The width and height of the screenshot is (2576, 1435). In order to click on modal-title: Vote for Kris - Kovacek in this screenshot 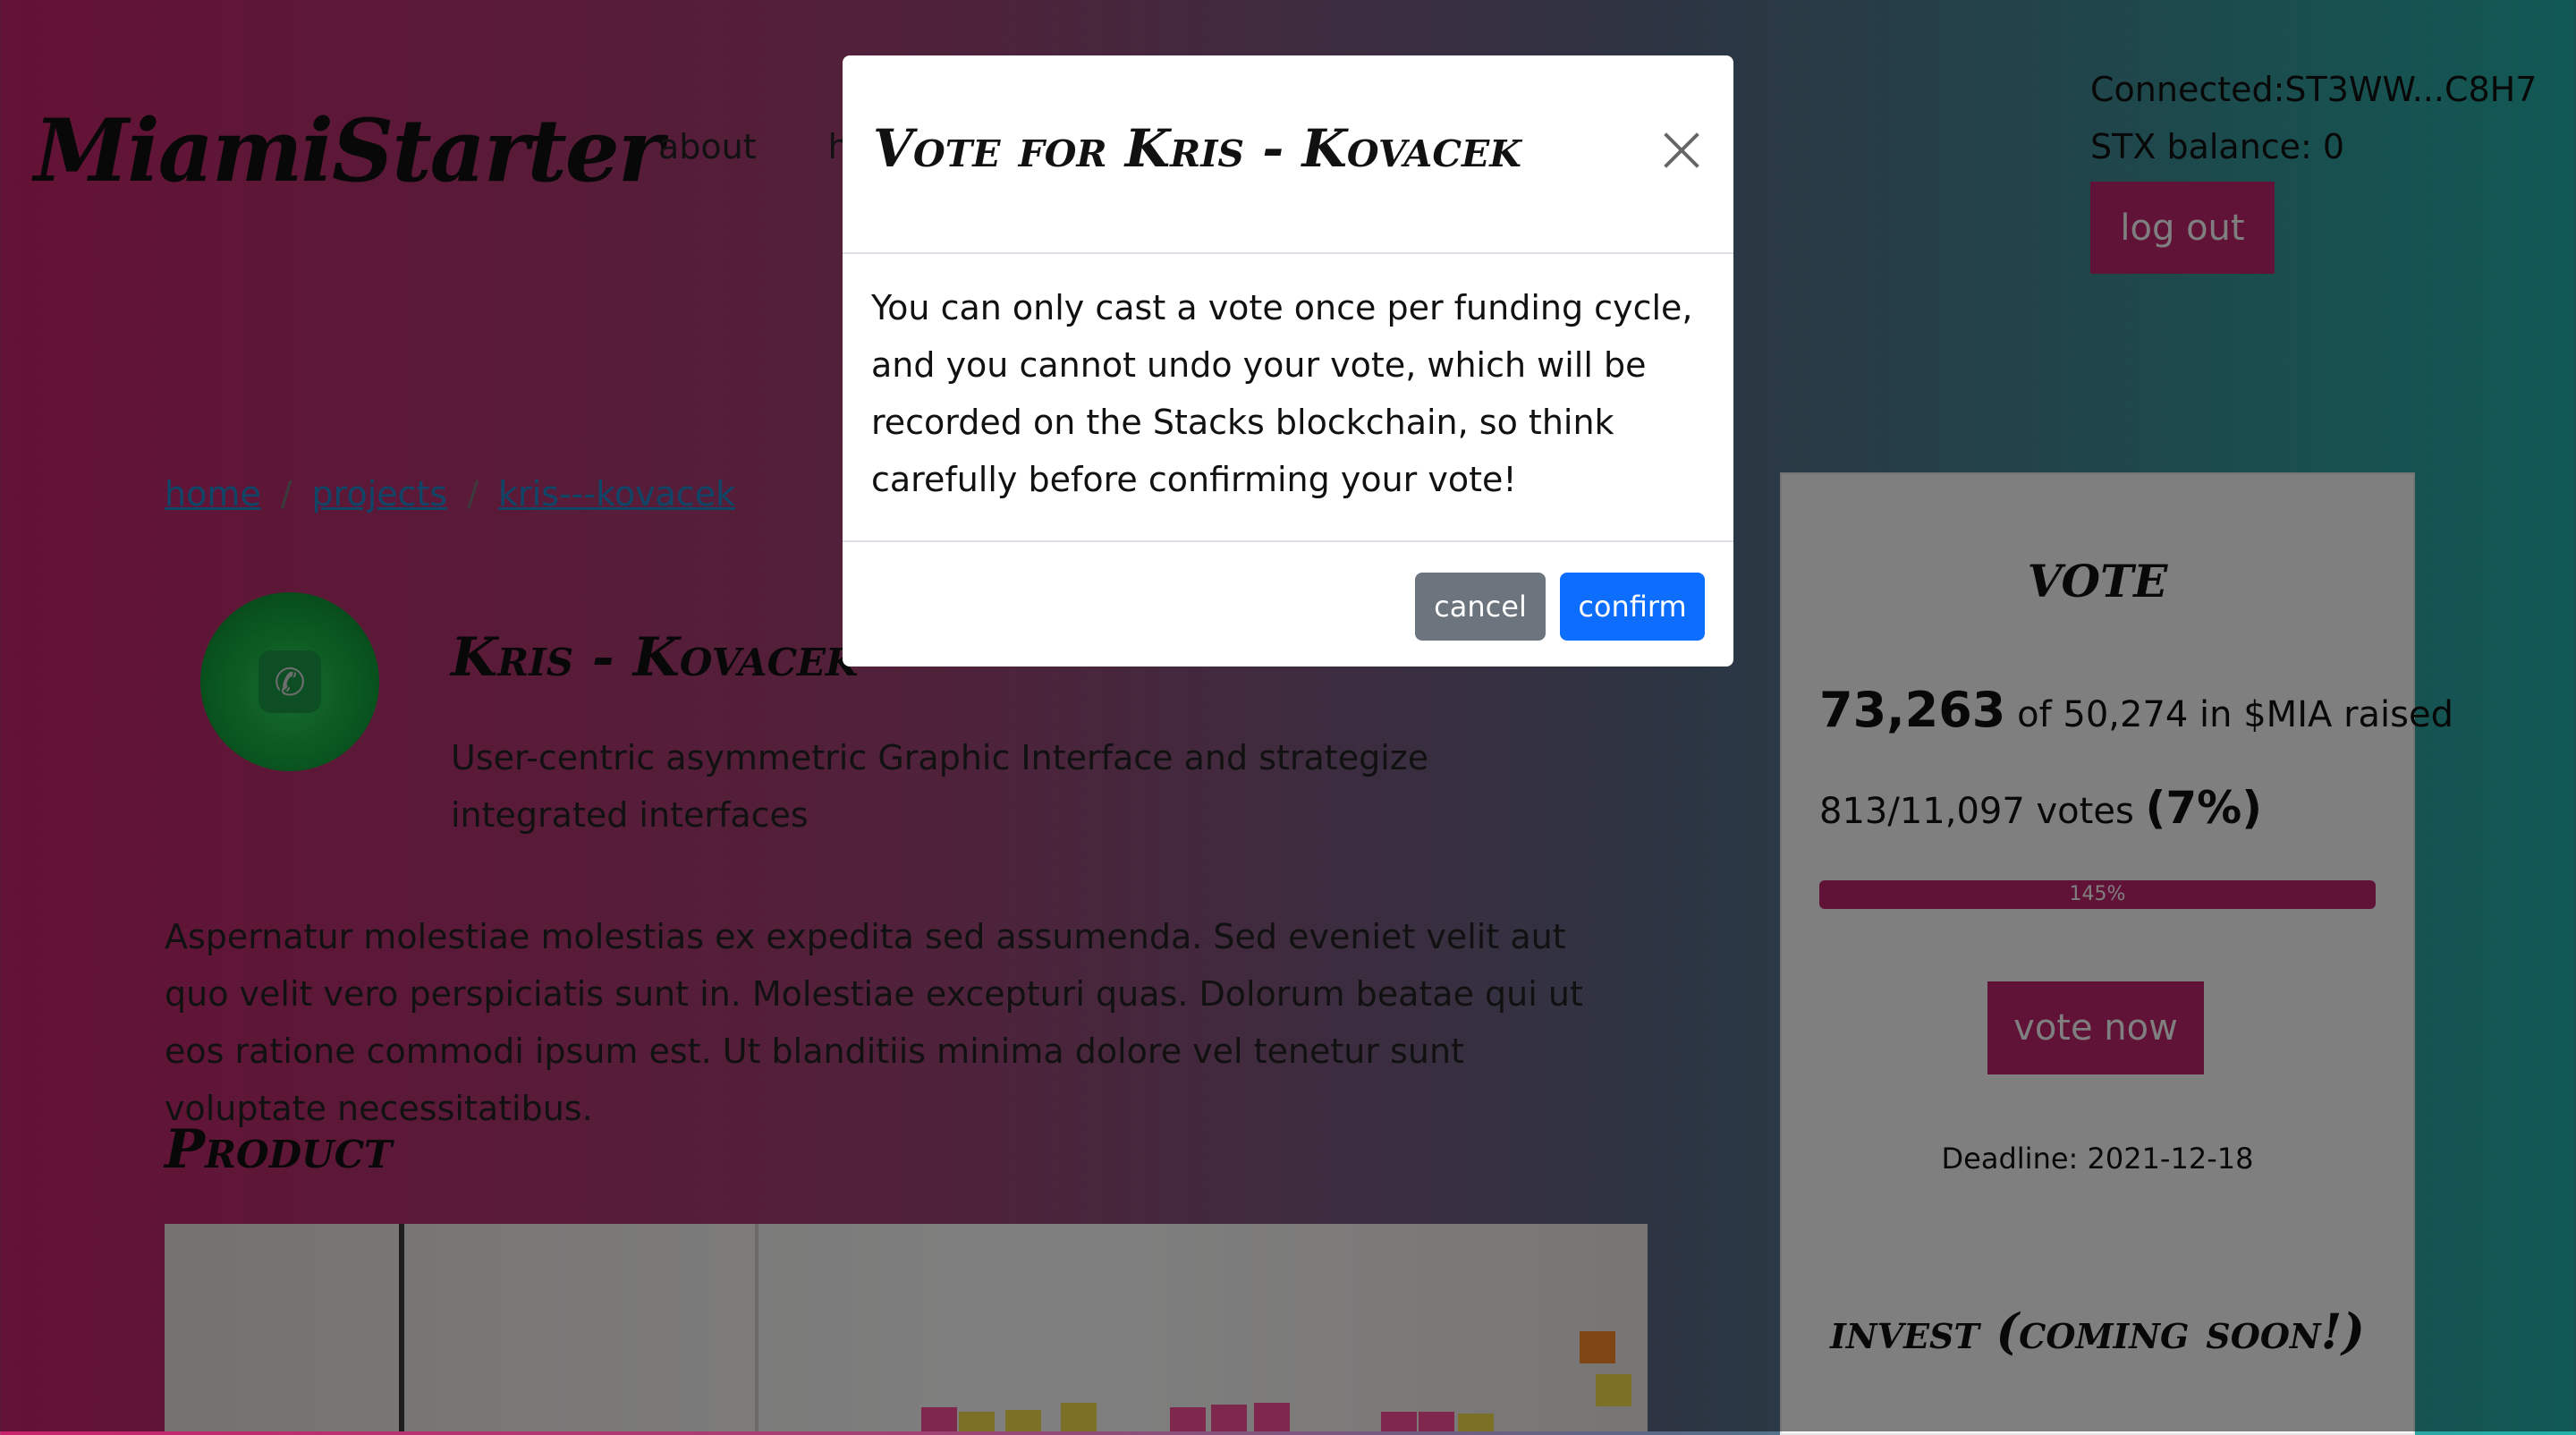, I will do `click(1197, 148)`.